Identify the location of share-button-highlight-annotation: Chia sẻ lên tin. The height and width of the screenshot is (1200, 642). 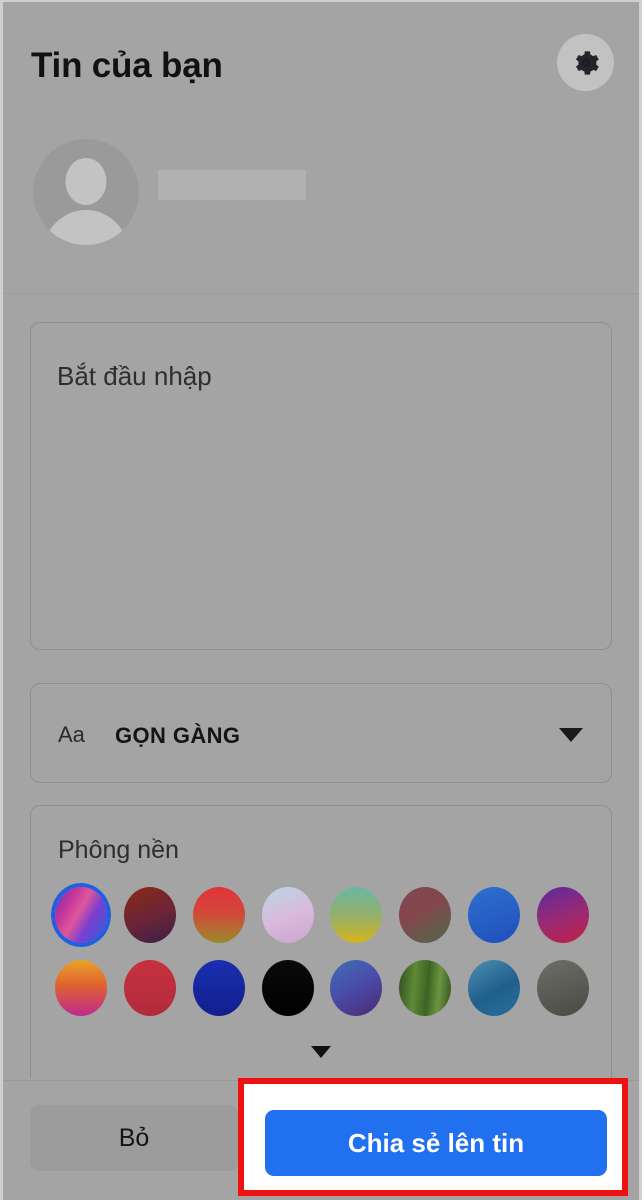
(433, 1137).